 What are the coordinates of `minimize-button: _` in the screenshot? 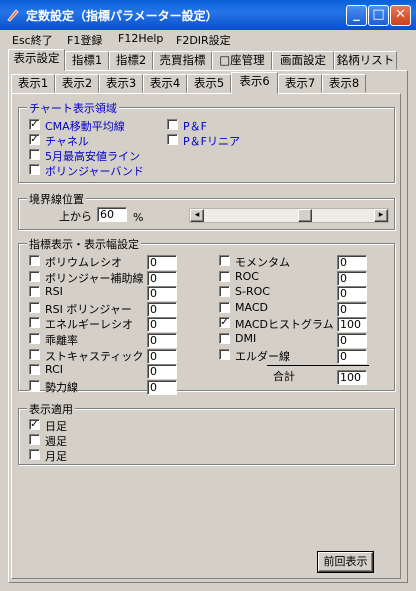 It's located at (356, 15).